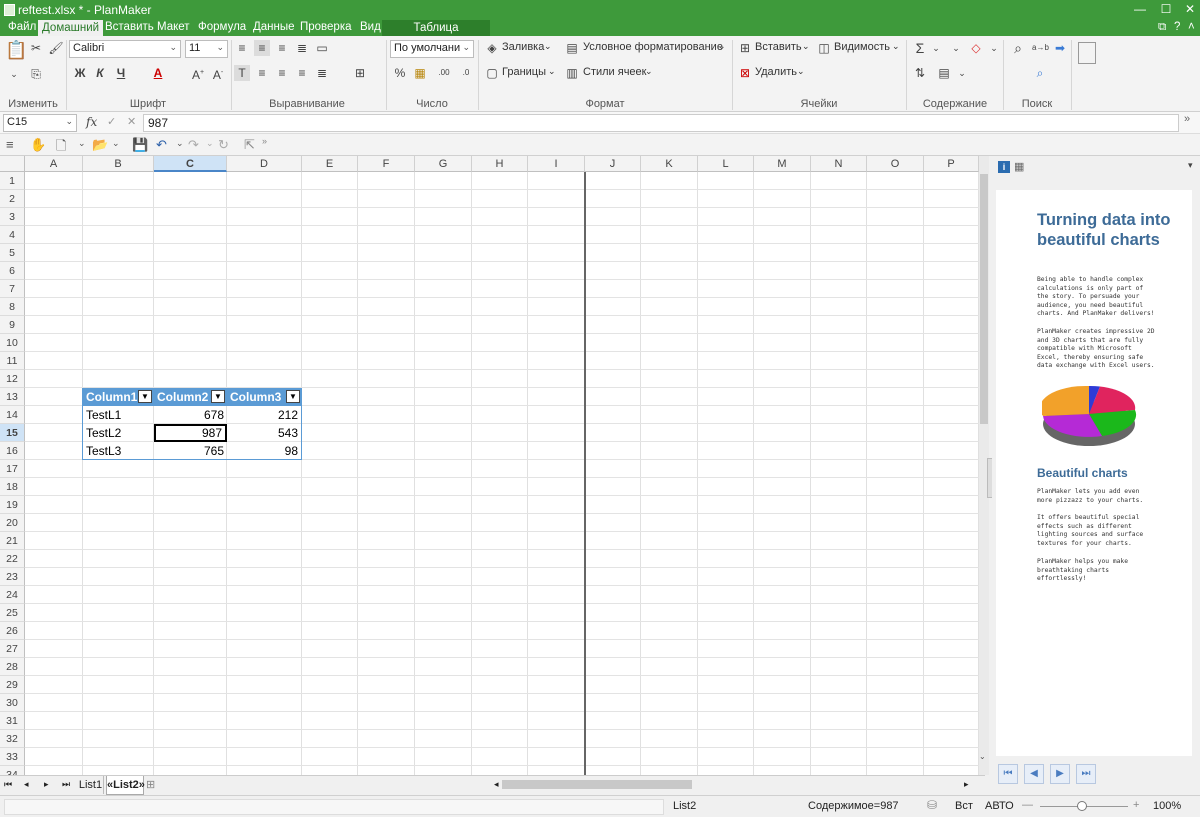  What do you see at coordinates (1162, 27) in the screenshot?
I see `ribbon-options-icon: ⧉` at bounding box center [1162, 27].